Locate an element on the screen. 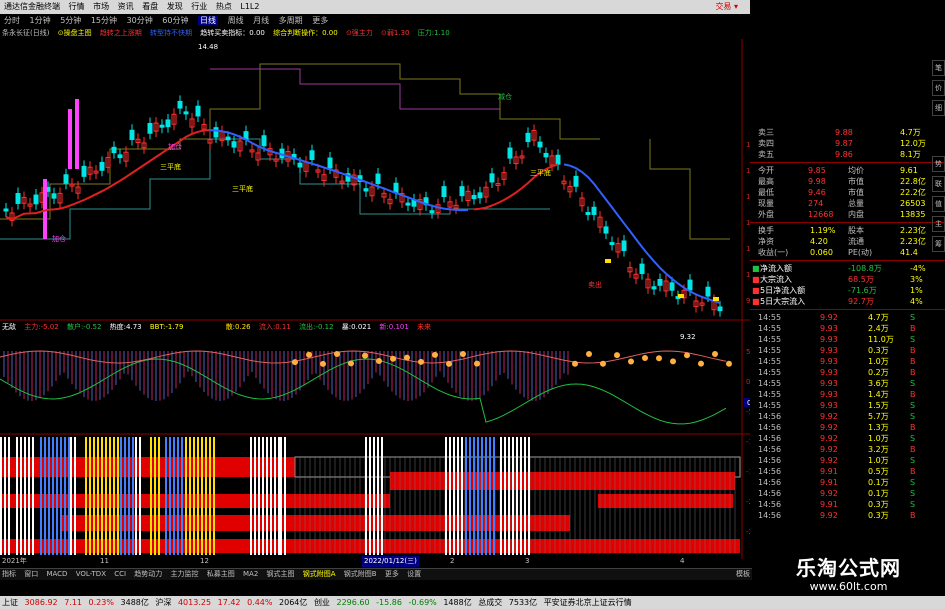  menu-item-4: 发现 is located at coordinates (175, 6).